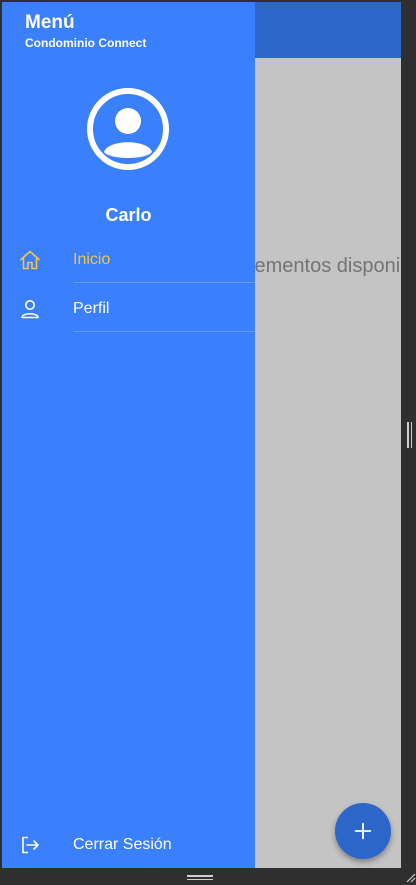 The height and width of the screenshot is (885, 416). I want to click on add-fab-button, so click(363, 831).